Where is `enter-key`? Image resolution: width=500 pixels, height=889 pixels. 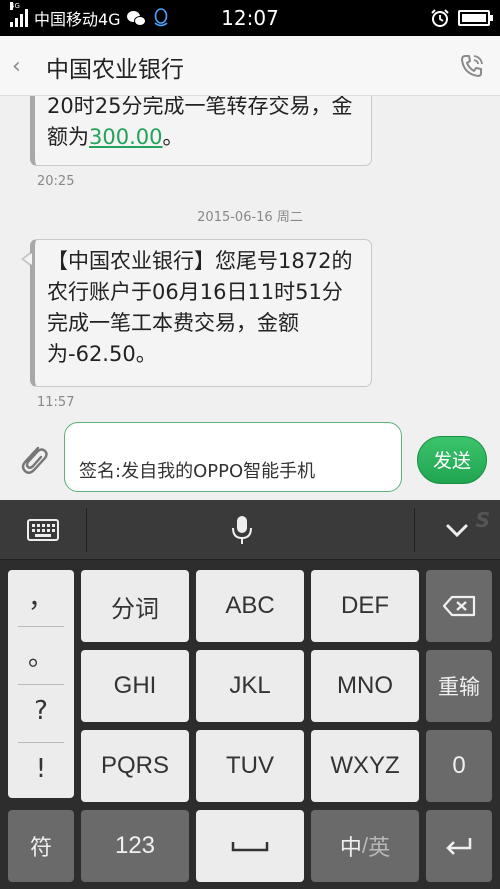 enter-key is located at coordinates (459, 846).